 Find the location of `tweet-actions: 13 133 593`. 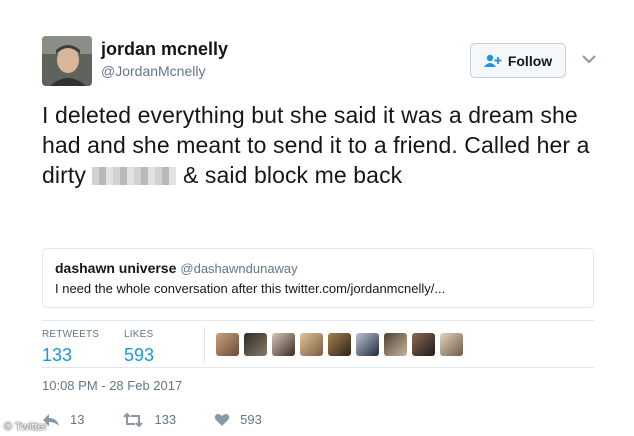

tweet-actions: 13 133 593 is located at coordinates (171, 419).